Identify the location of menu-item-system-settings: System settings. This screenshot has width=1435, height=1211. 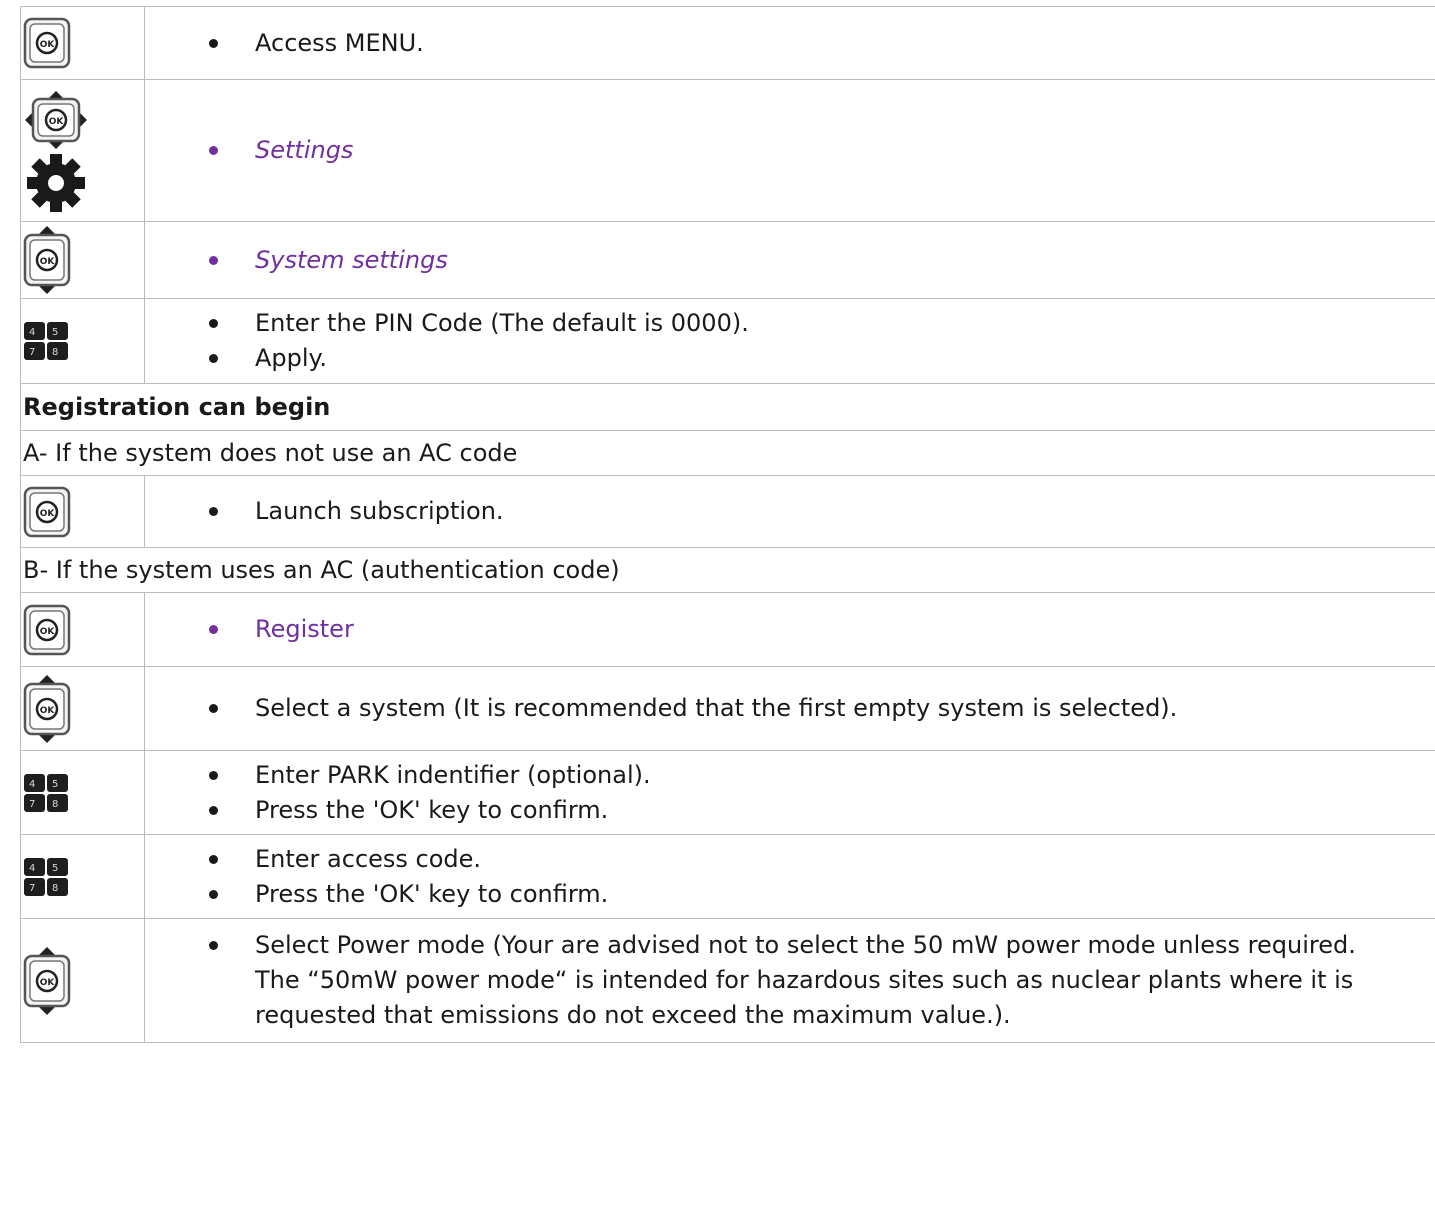
(822, 260).